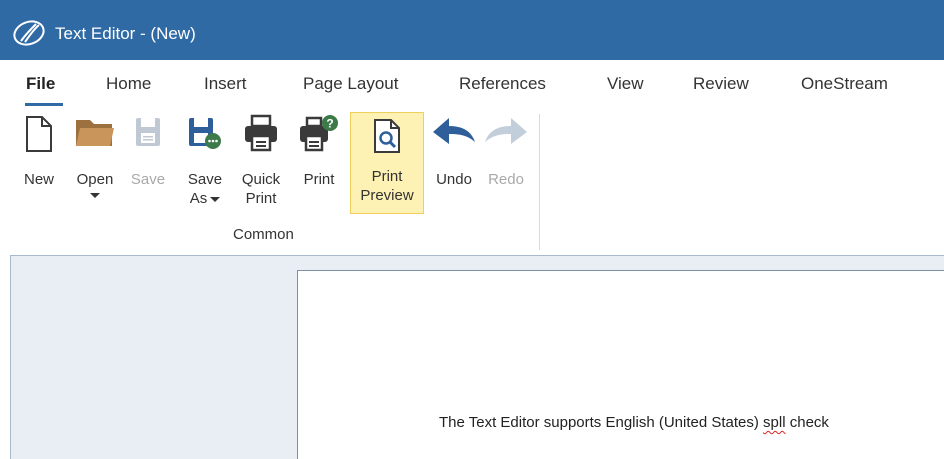 The image size is (944, 459). What do you see at coordinates (95, 179) in the screenshot?
I see `open-label: Open` at bounding box center [95, 179].